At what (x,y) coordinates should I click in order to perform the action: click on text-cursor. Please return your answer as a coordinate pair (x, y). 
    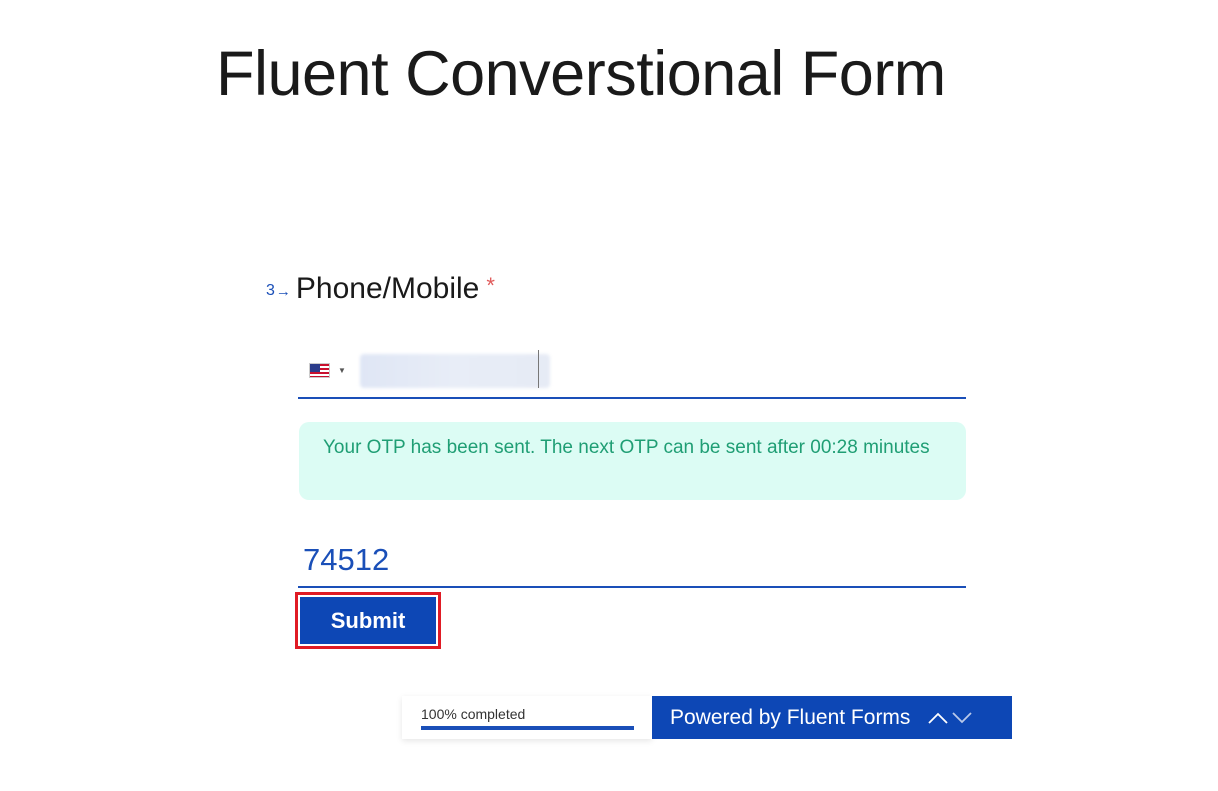
    Looking at the image, I should click on (538, 369).